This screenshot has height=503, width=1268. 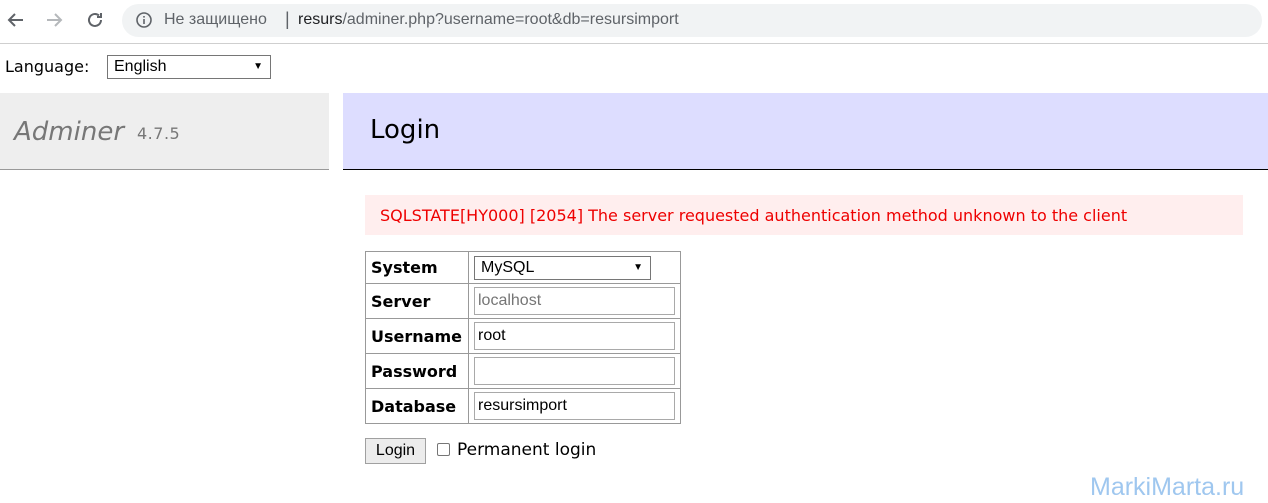 I want to click on back-button, so click(x=16, y=20).